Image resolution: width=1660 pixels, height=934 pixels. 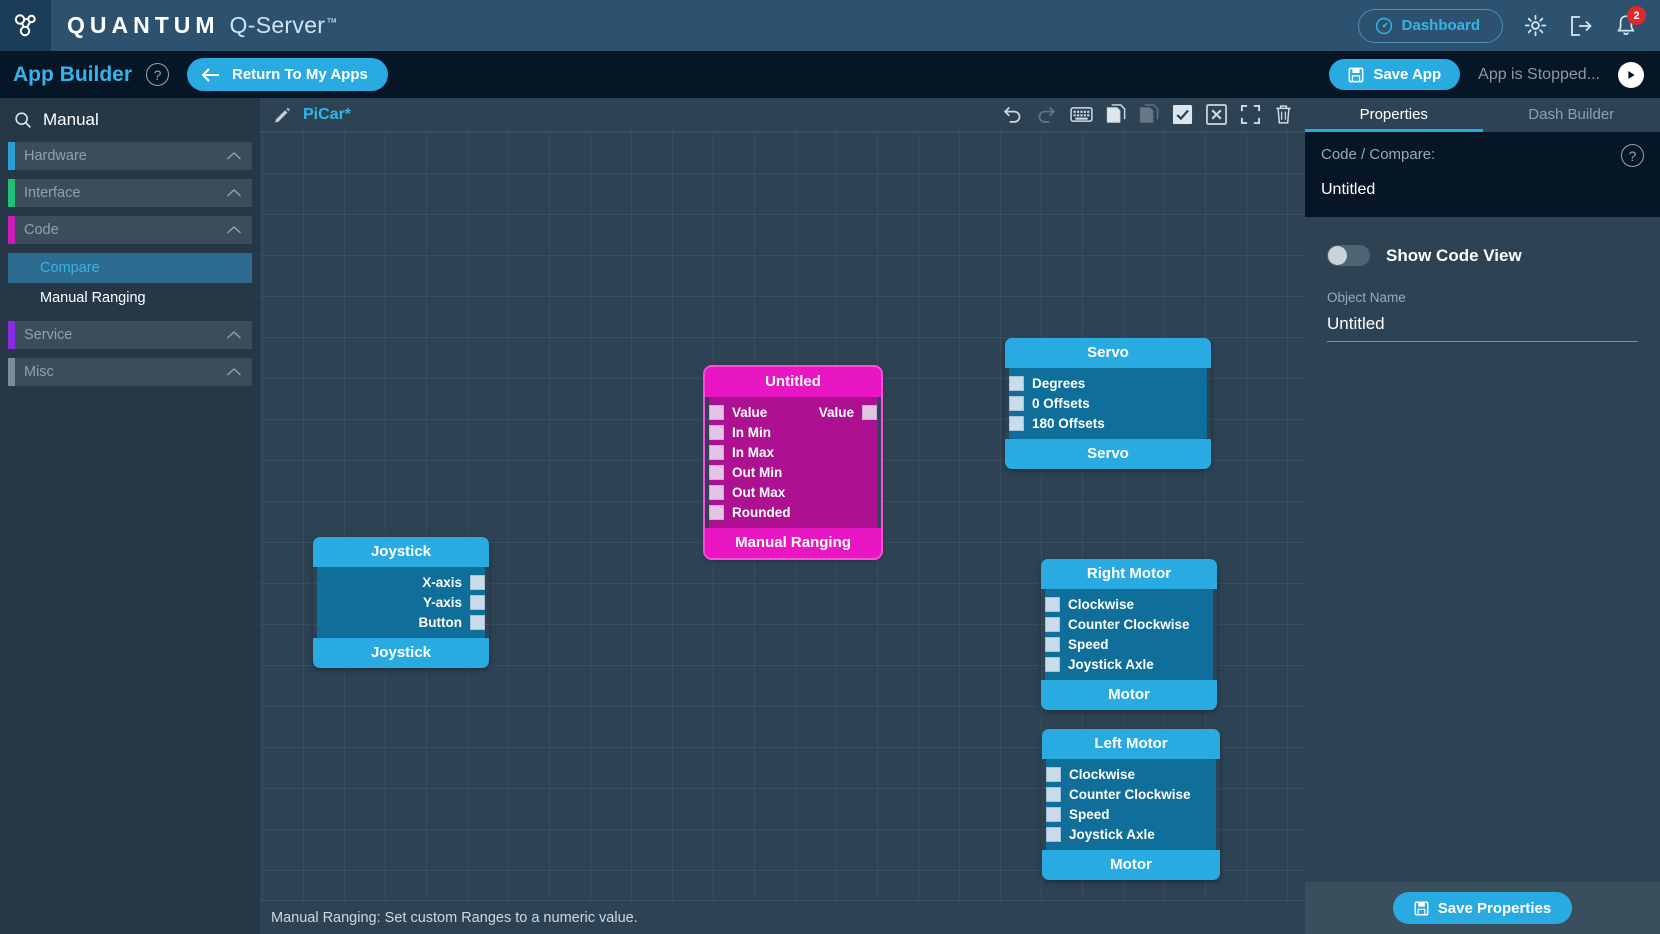 What do you see at coordinates (1482, 174) in the screenshot?
I see `properties-breadcrumb-block: Code / Compare: Untitled ?` at bounding box center [1482, 174].